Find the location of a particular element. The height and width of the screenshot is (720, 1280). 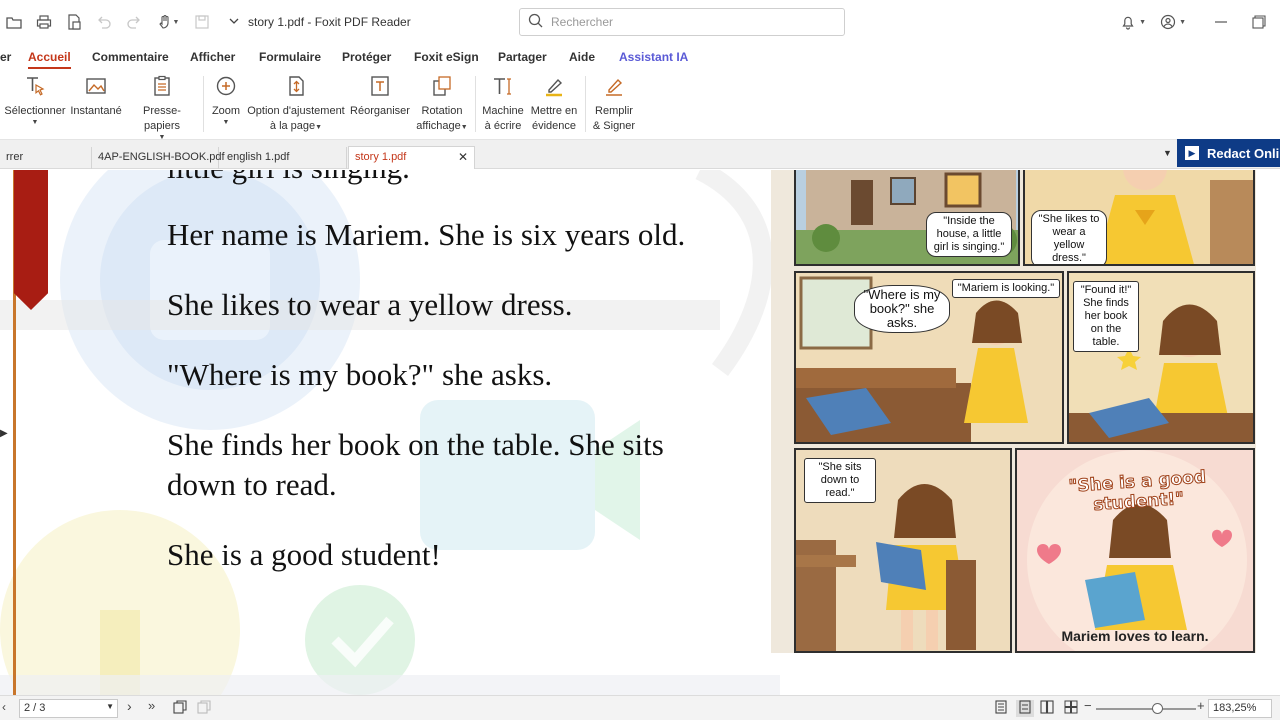

highlighter-icon is located at coordinates (554, 86).